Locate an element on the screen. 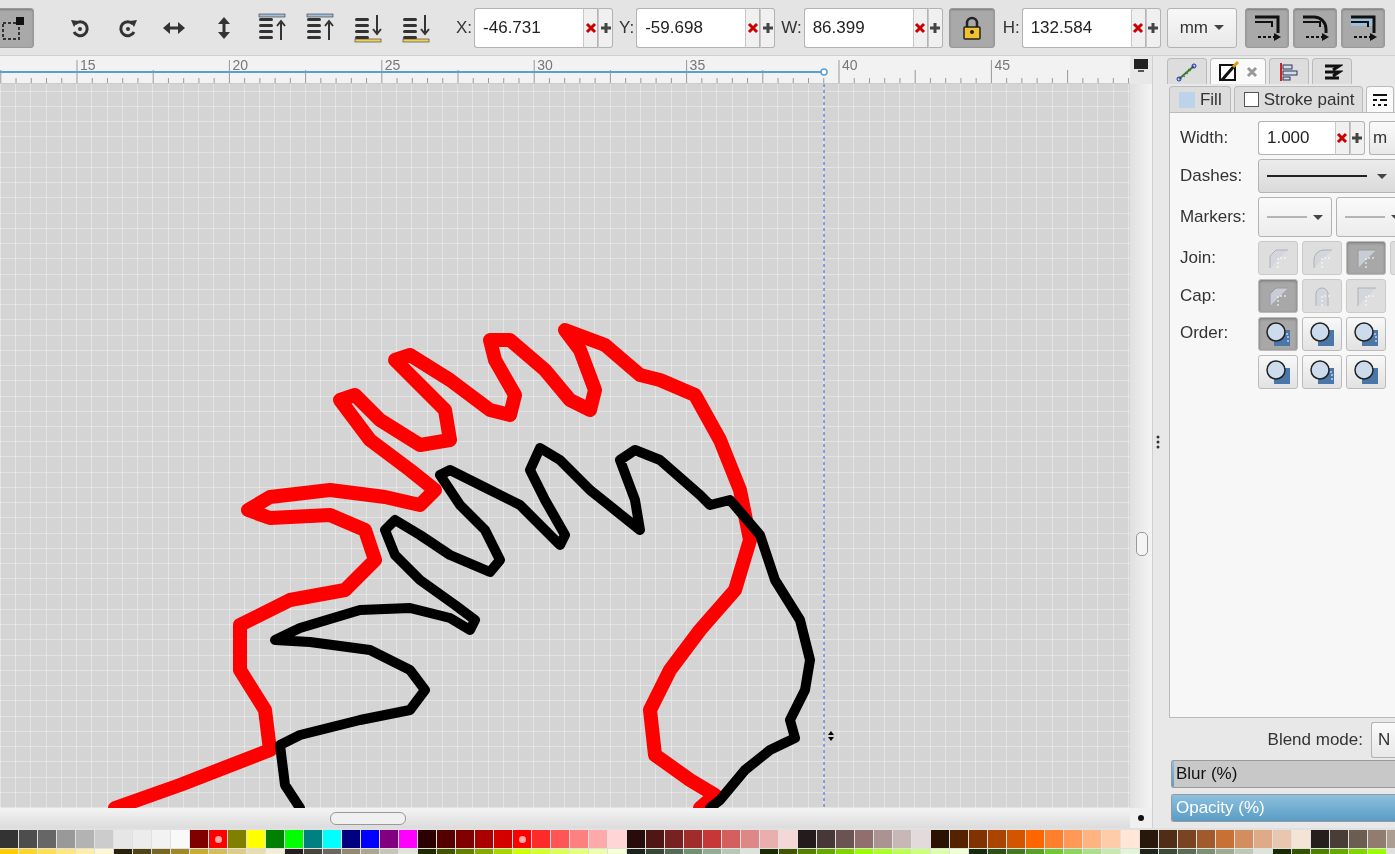 The width and height of the screenshot is (1395, 854). number-field: 86.399 is located at coordinates (858, 27).